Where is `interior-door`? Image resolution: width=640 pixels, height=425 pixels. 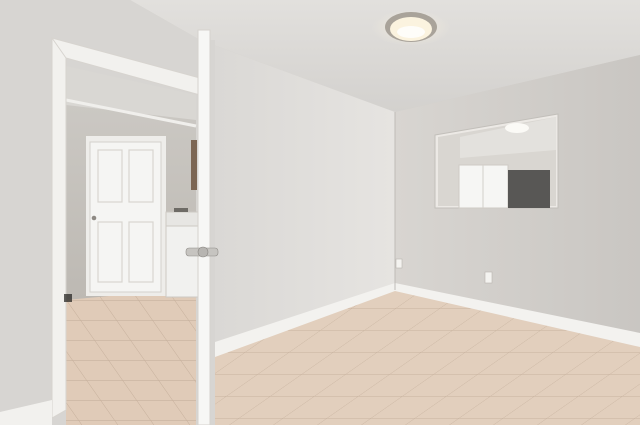
interior-door is located at coordinates (125, 217).